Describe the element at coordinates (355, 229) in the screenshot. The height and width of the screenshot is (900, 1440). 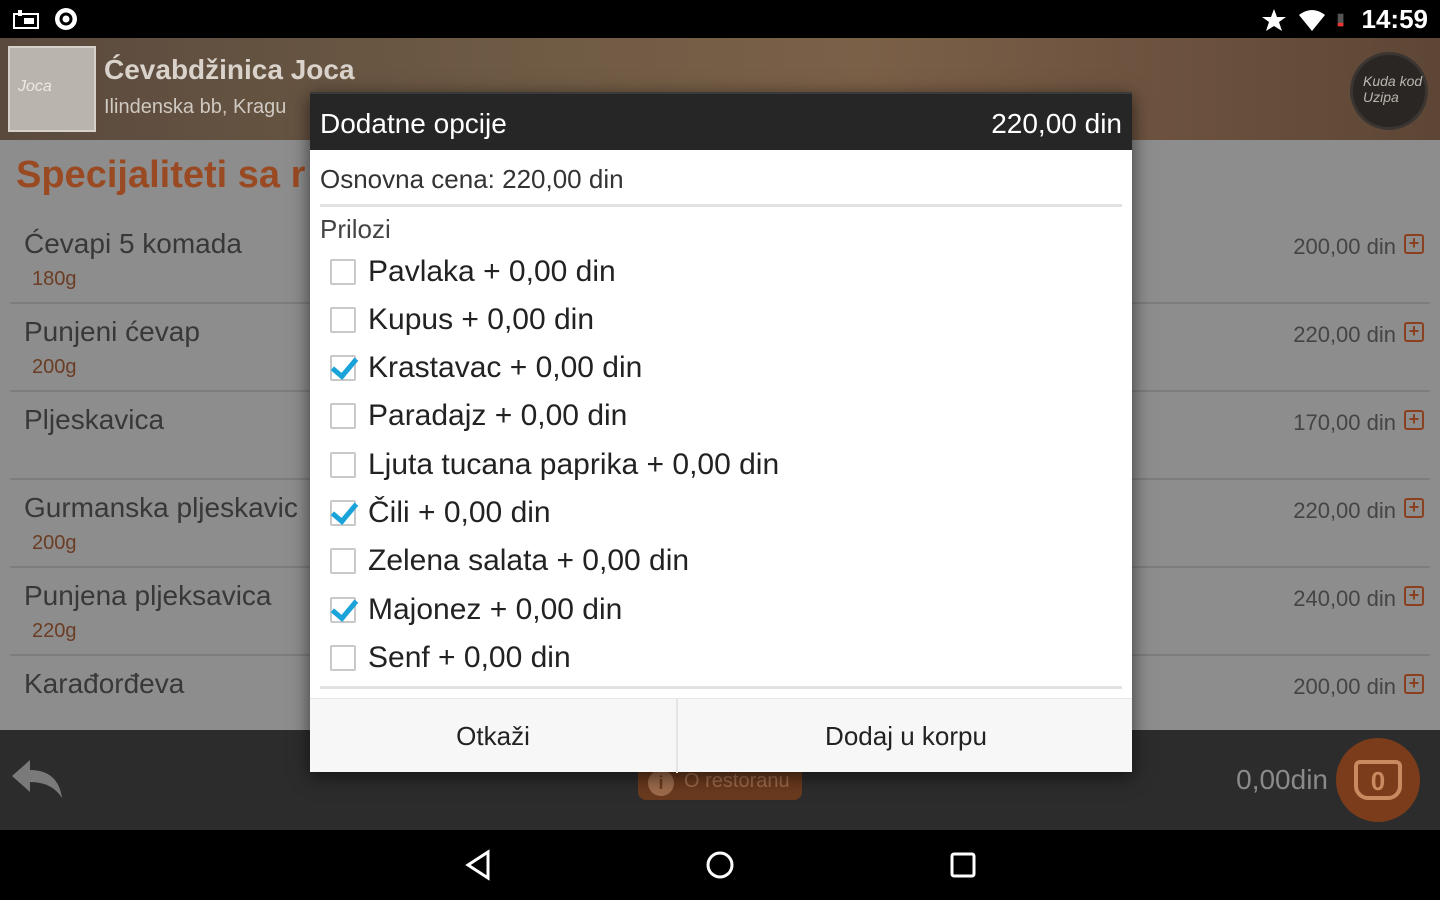
I see `group-label: Prilozi` at that location.